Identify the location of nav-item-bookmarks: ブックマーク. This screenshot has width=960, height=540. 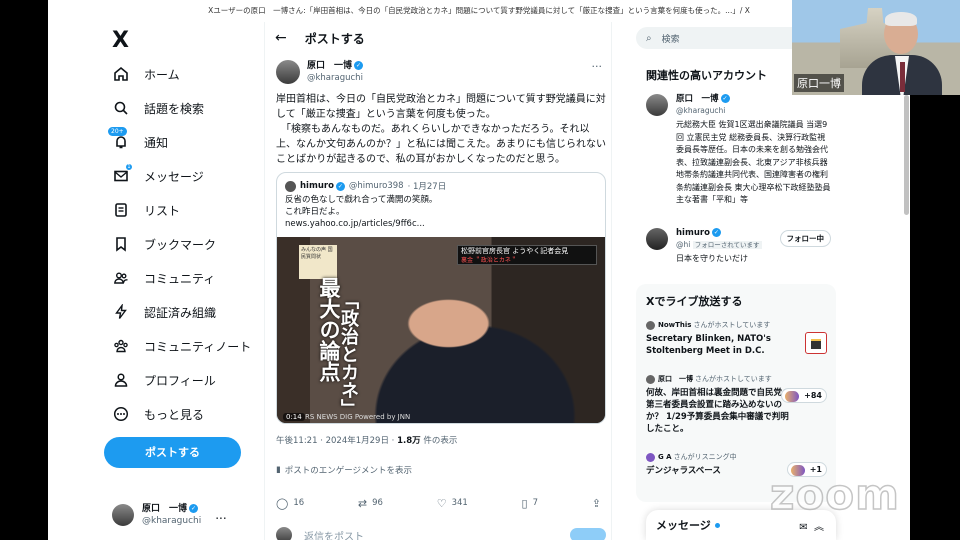
(164, 244).